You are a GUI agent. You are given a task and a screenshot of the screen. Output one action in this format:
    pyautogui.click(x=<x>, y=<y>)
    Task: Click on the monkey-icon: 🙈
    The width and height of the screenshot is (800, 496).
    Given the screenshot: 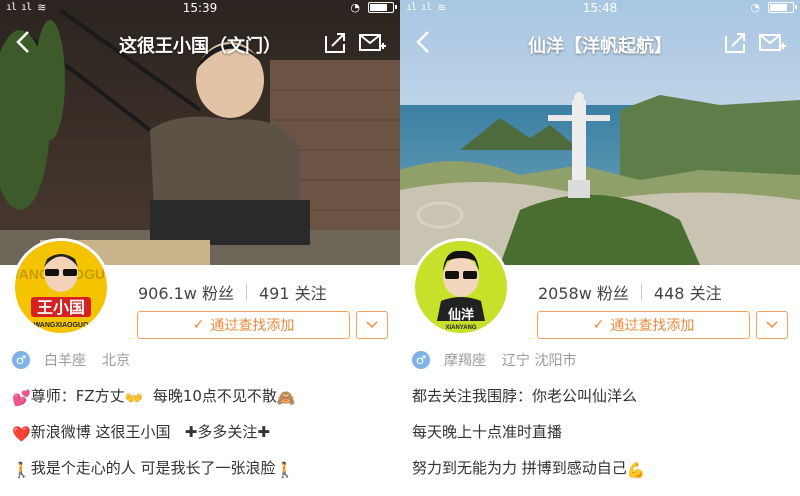 What is the action you would take?
    pyautogui.click(x=286, y=398)
    